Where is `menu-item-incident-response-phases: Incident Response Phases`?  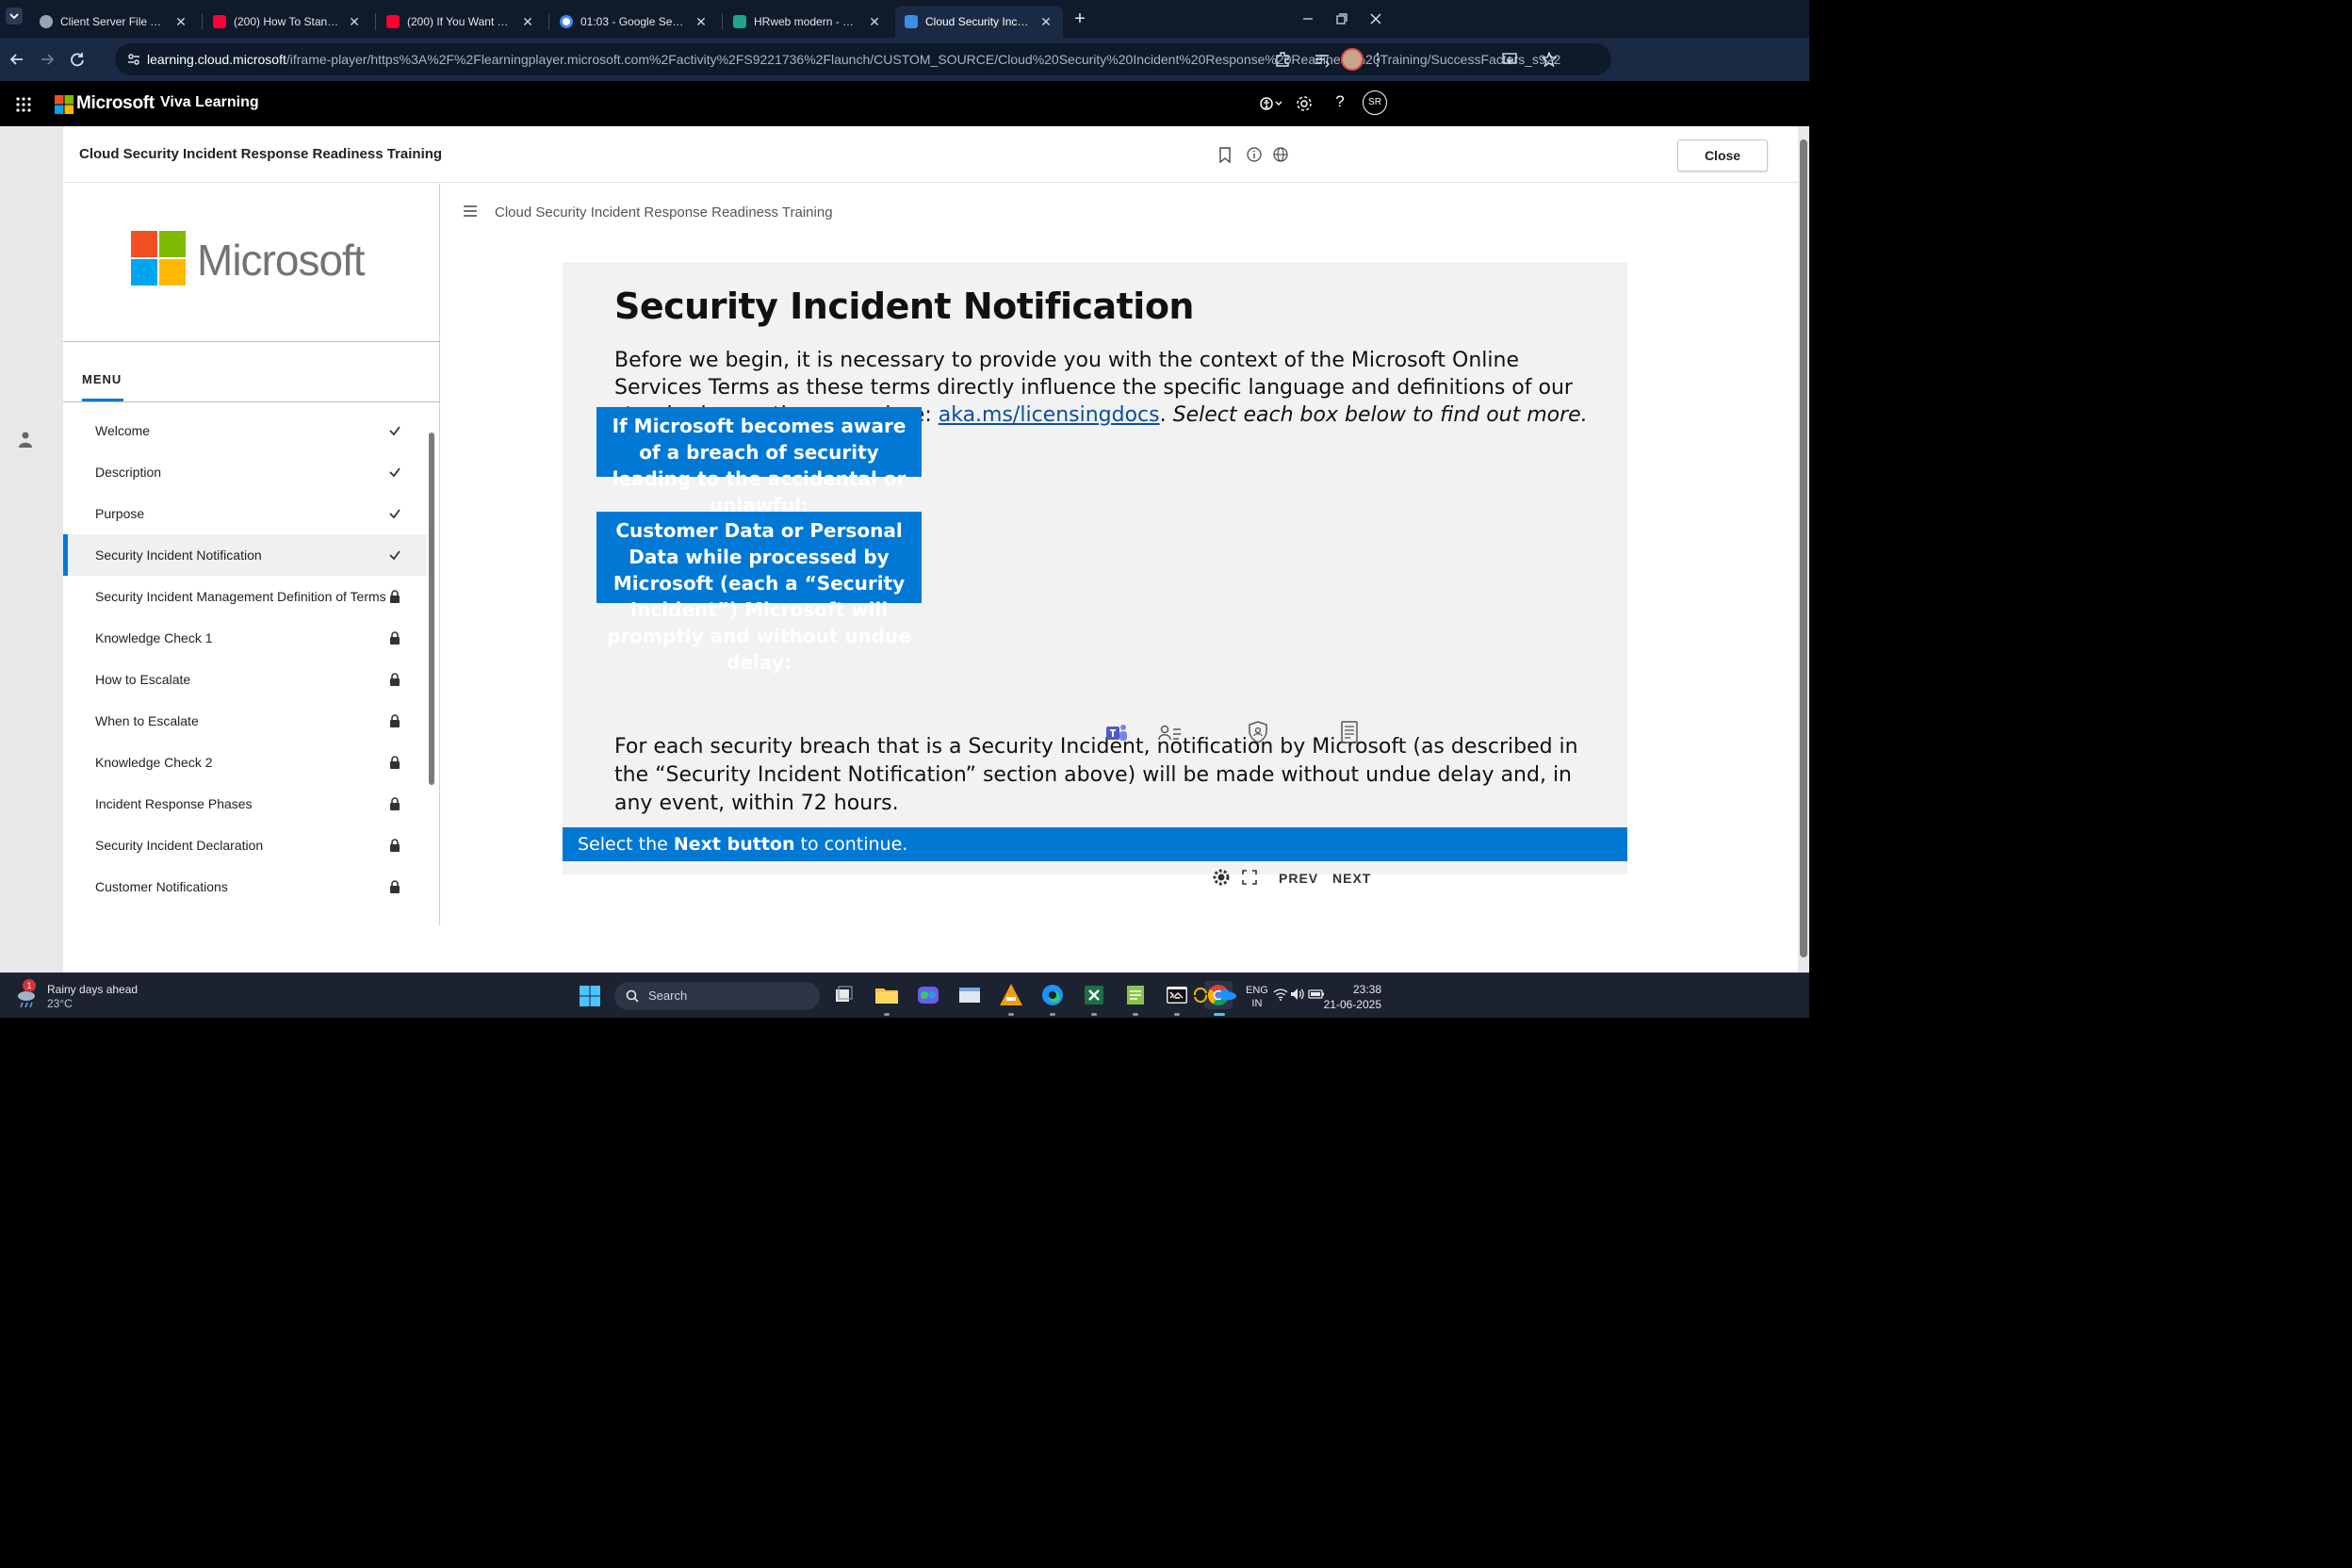 menu-item-incident-response-phases: Incident Response Phases is located at coordinates (245, 804).